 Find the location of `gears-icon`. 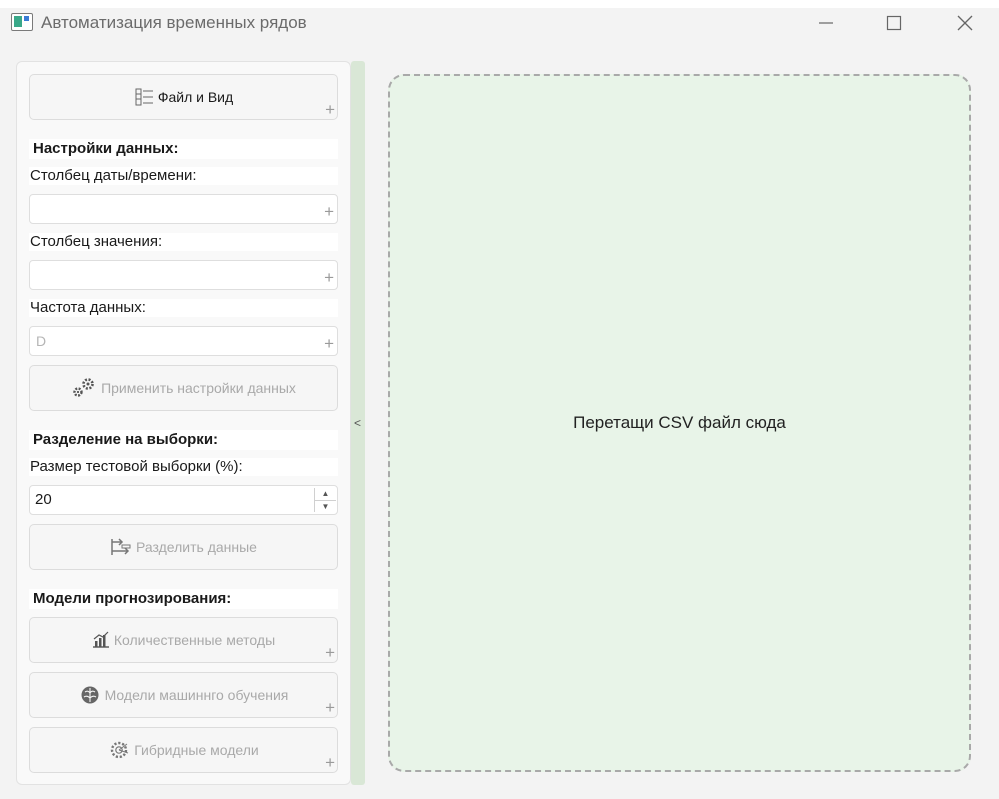

gears-icon is located at coordinates (84, 388).